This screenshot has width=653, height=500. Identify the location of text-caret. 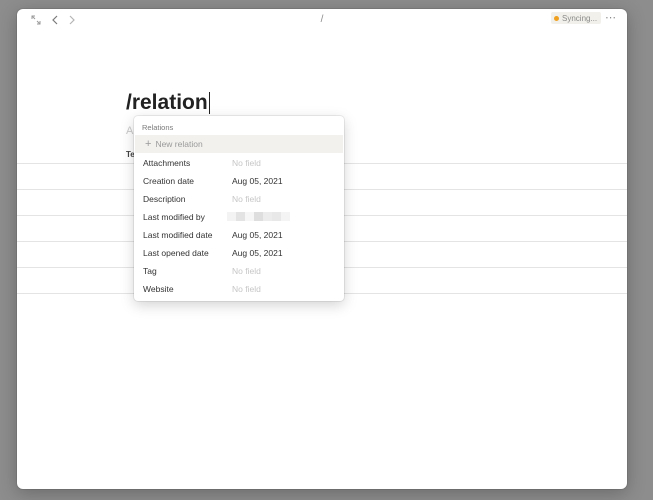
(209, 103).